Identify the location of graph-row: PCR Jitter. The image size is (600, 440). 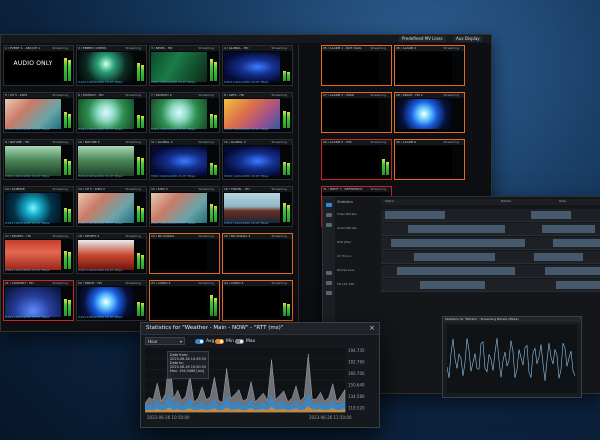
(468, 243).